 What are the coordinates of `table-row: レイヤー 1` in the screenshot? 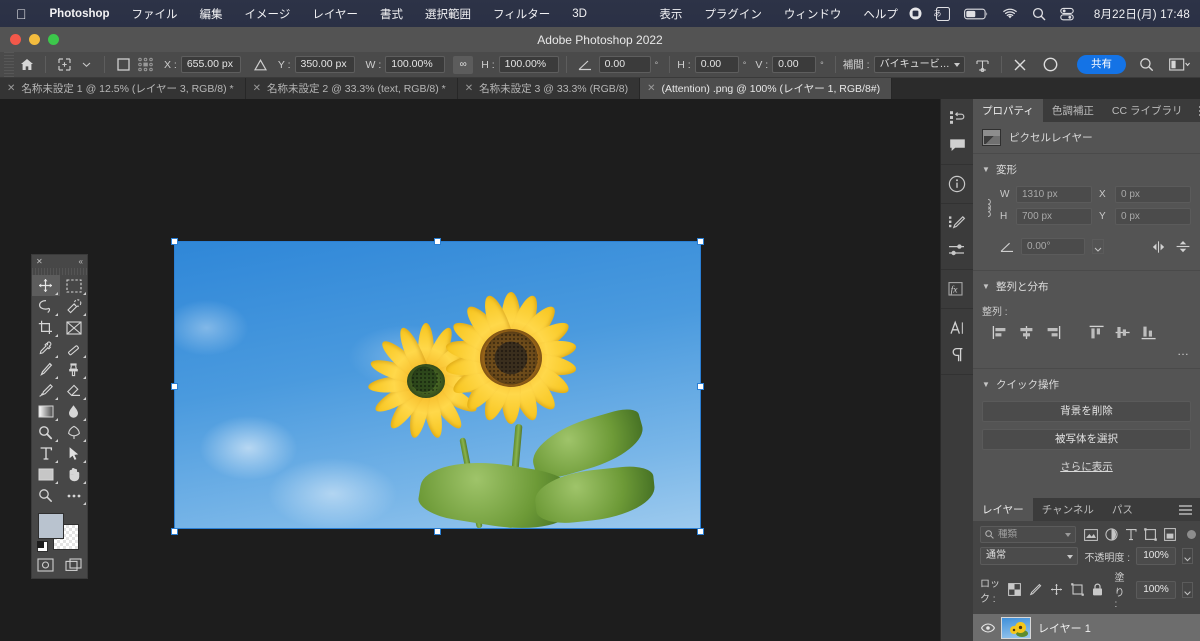 It's located at (1086, 627).